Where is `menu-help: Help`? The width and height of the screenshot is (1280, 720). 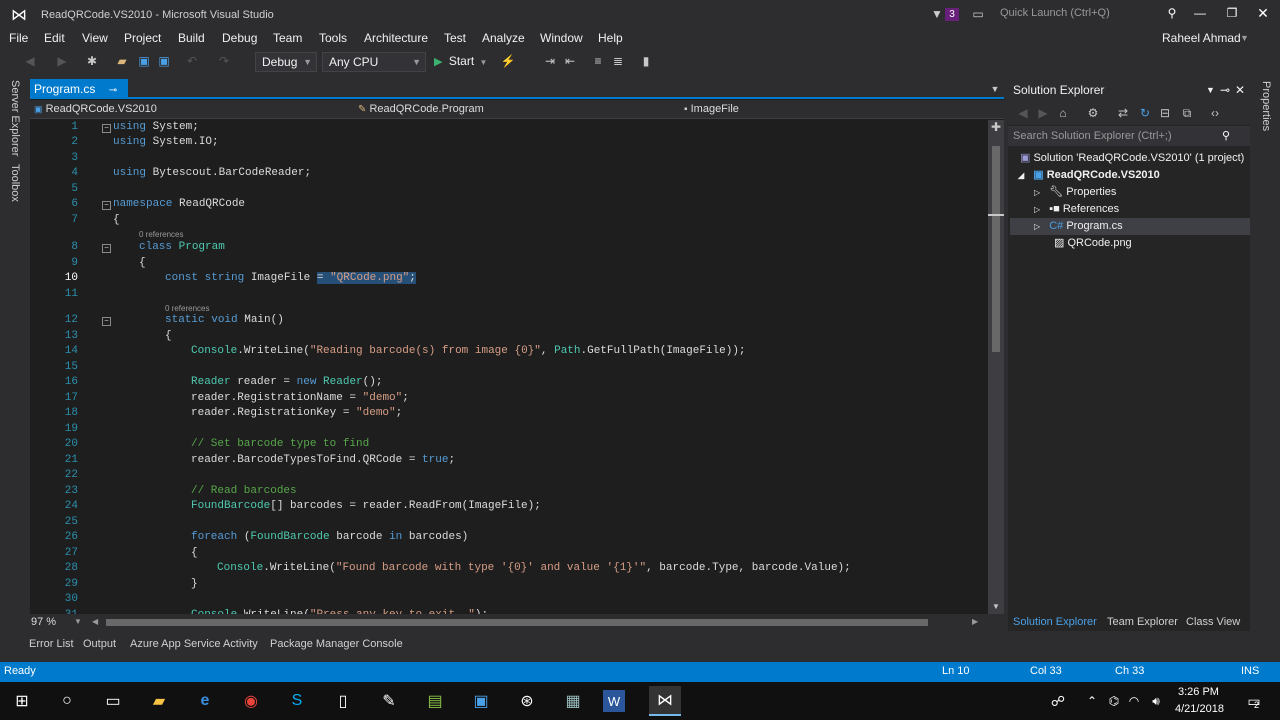 menu-help: Help is located at coordinates (610, 39).